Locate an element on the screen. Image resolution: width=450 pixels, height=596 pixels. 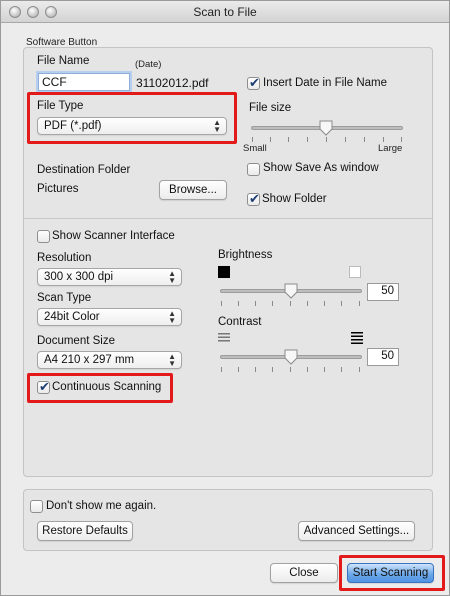
insert-date-checkbox: ✔ is located at coordinates (253, 82).